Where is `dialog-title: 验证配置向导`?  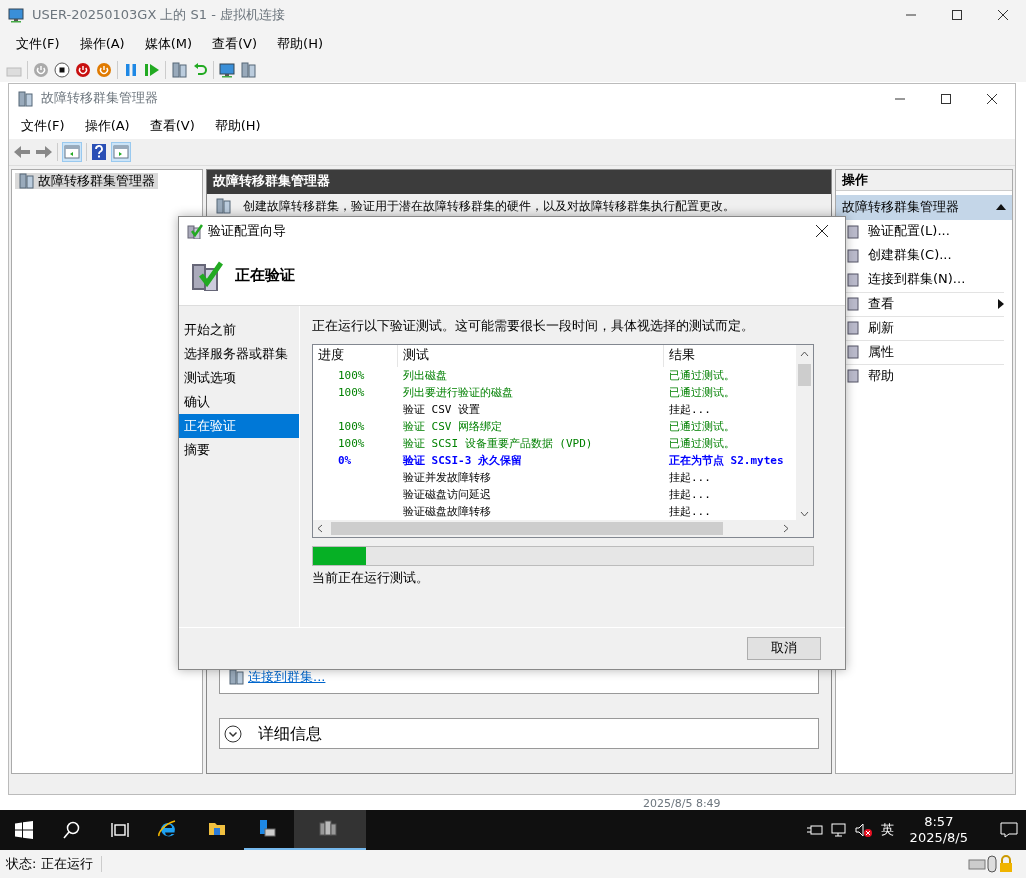
dialog-title: 验证配置向导 is located at coordinates (247, 231).